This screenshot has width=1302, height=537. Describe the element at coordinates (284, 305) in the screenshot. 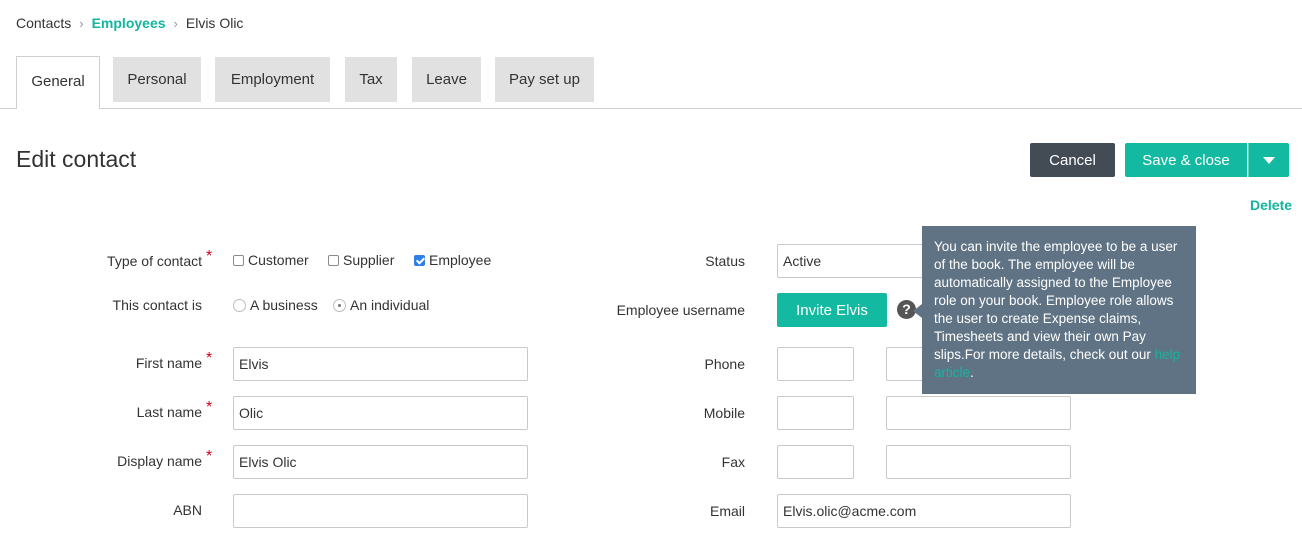

I see `business-radio-label: A business` at that location.